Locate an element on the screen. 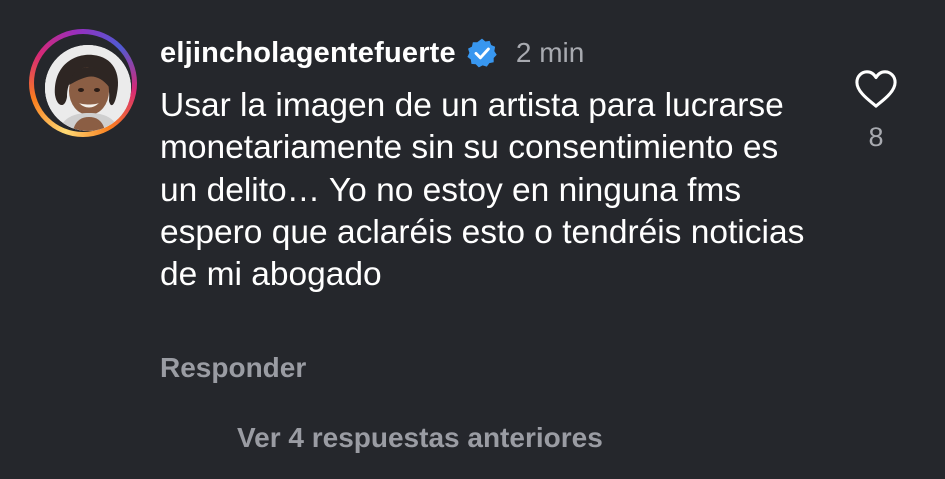 The image size is (945, 479). comment-header: eljincholagentefuerte 2 min is located at coordinates (372, 53).